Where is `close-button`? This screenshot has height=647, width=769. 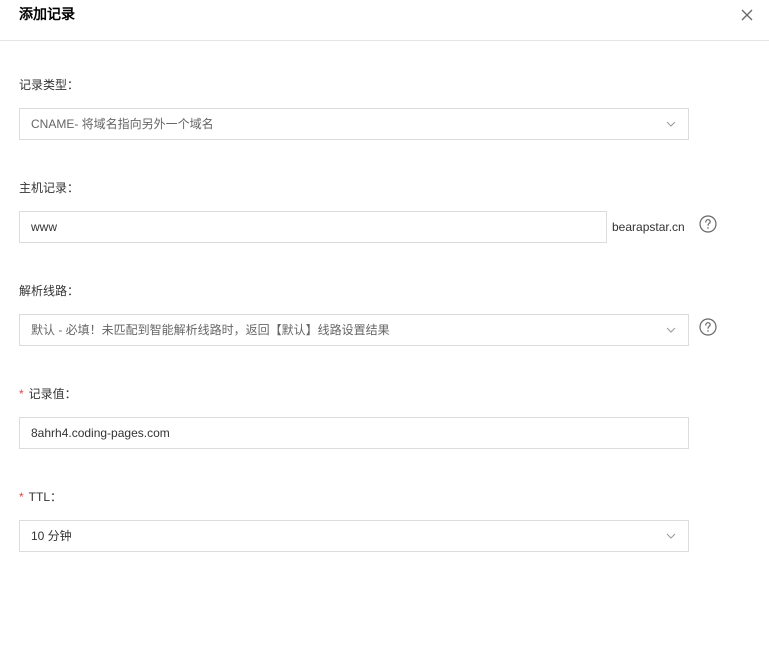
close-button is located at coordinates (747, 15).